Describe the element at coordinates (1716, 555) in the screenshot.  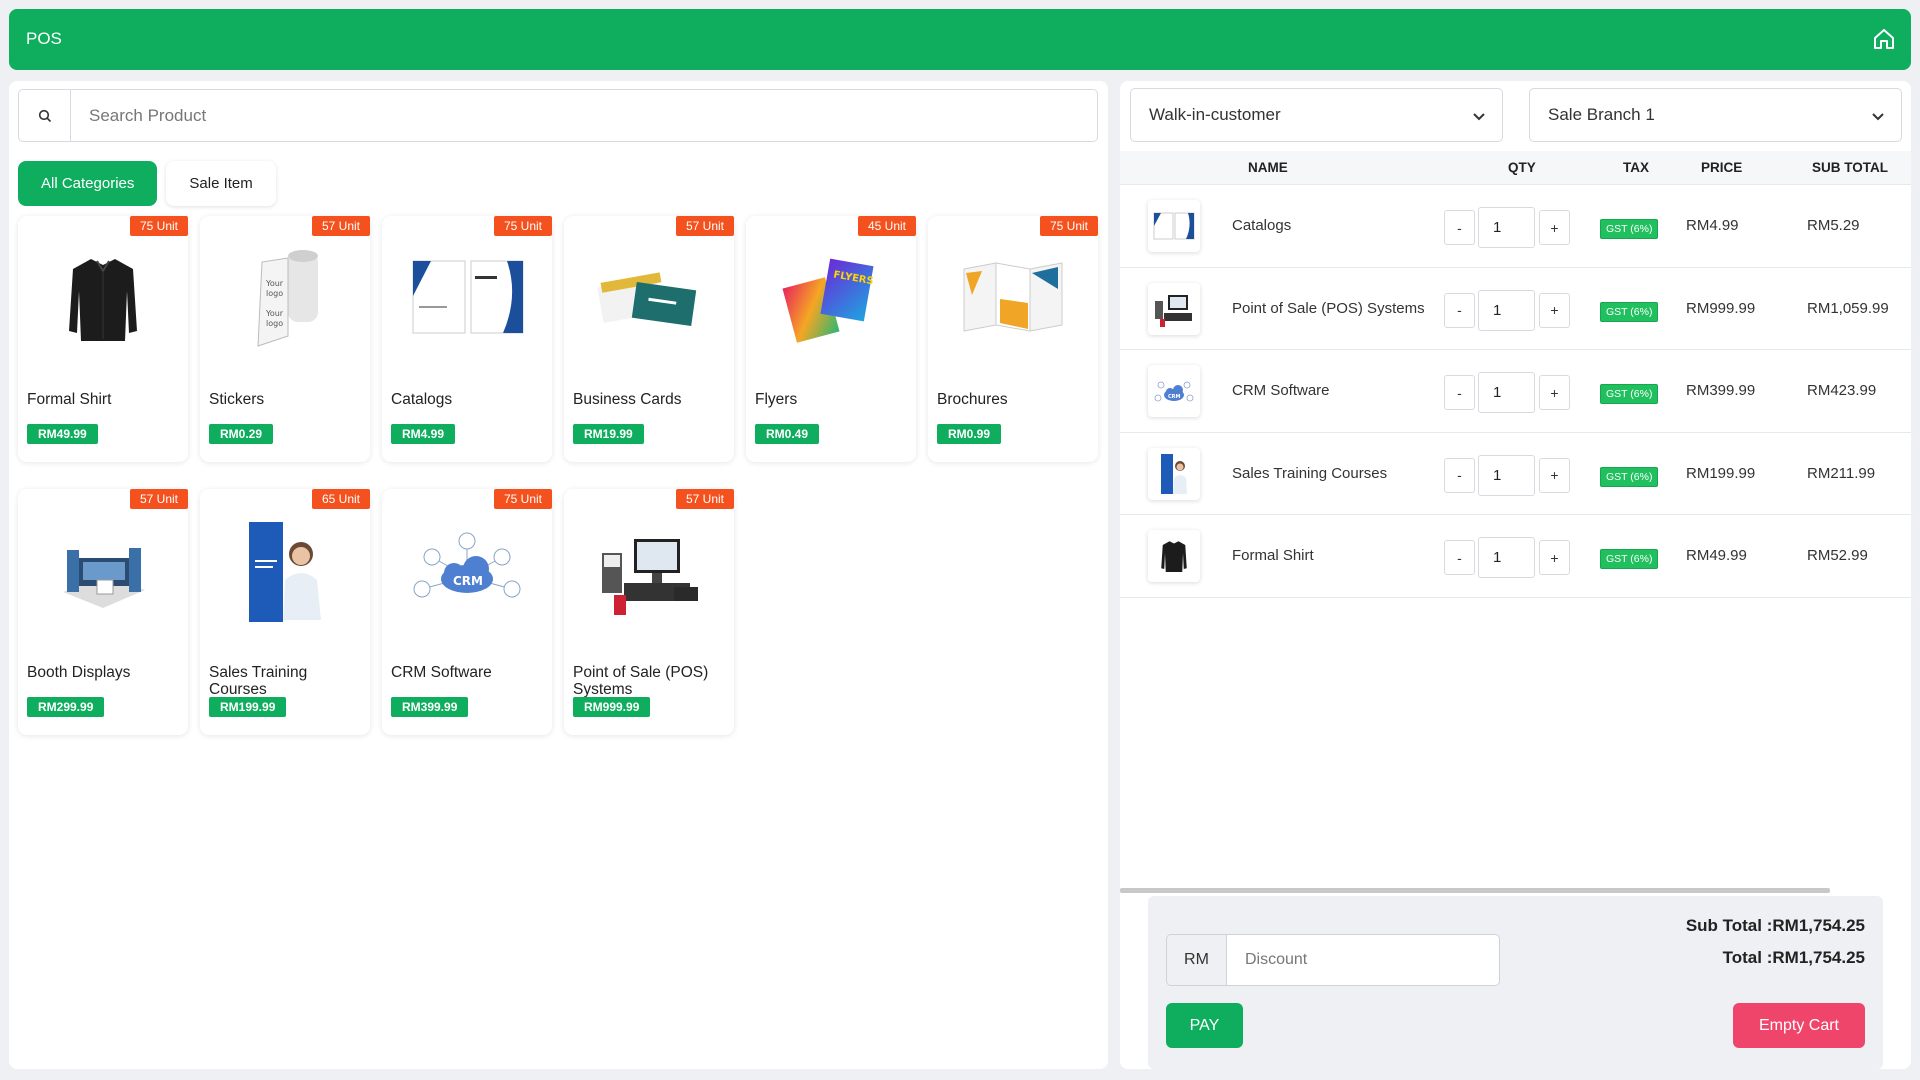
I see `cart-item-price: RM49.99` at that location.